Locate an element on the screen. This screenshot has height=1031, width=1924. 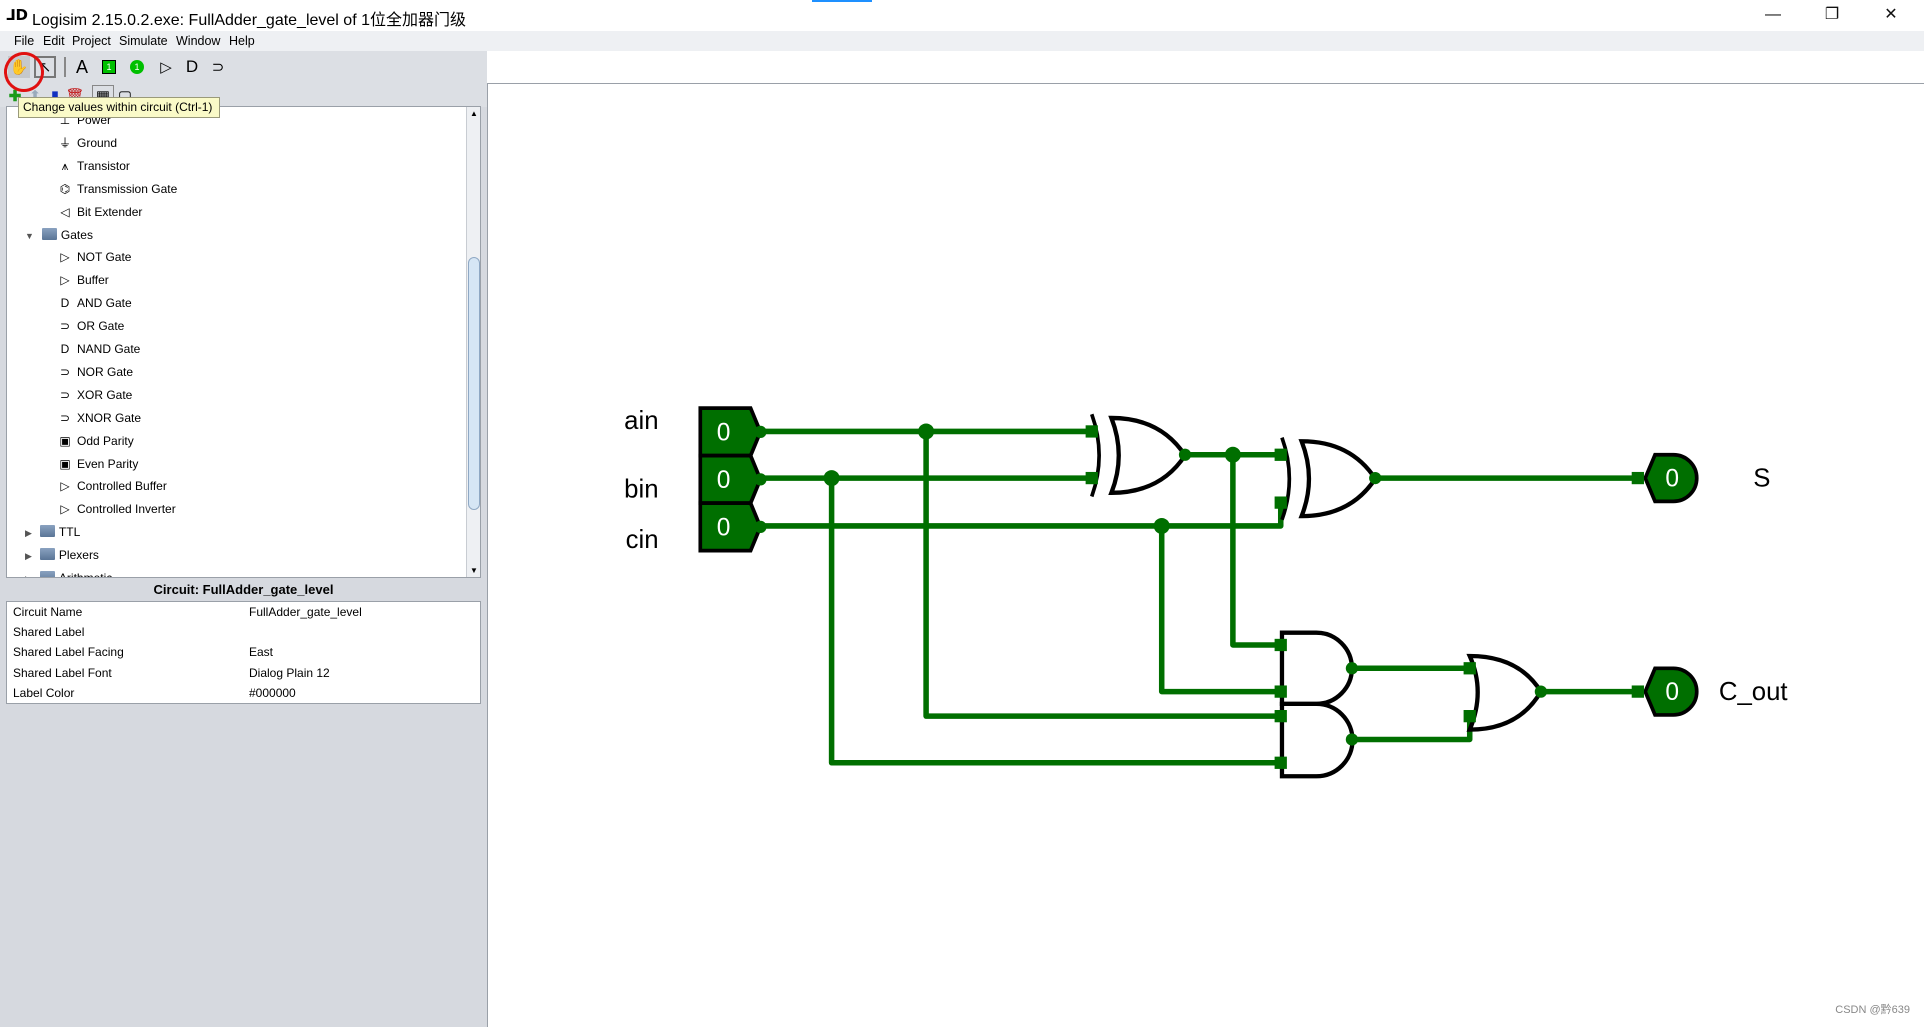
menu-simulate: Simulate is located at coordinates (143, 41).